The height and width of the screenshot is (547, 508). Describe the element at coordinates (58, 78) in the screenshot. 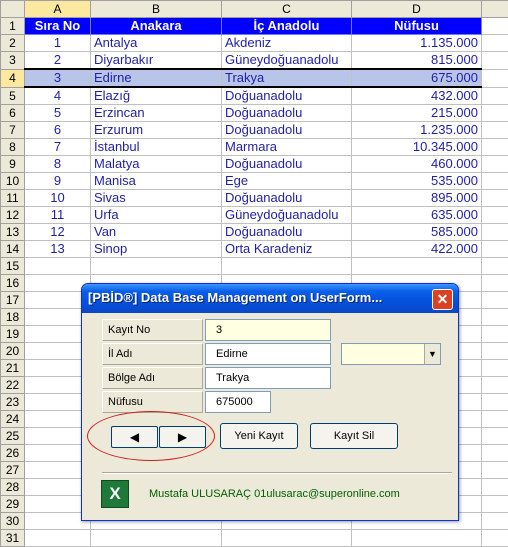

I see `cell: 3` at that location.